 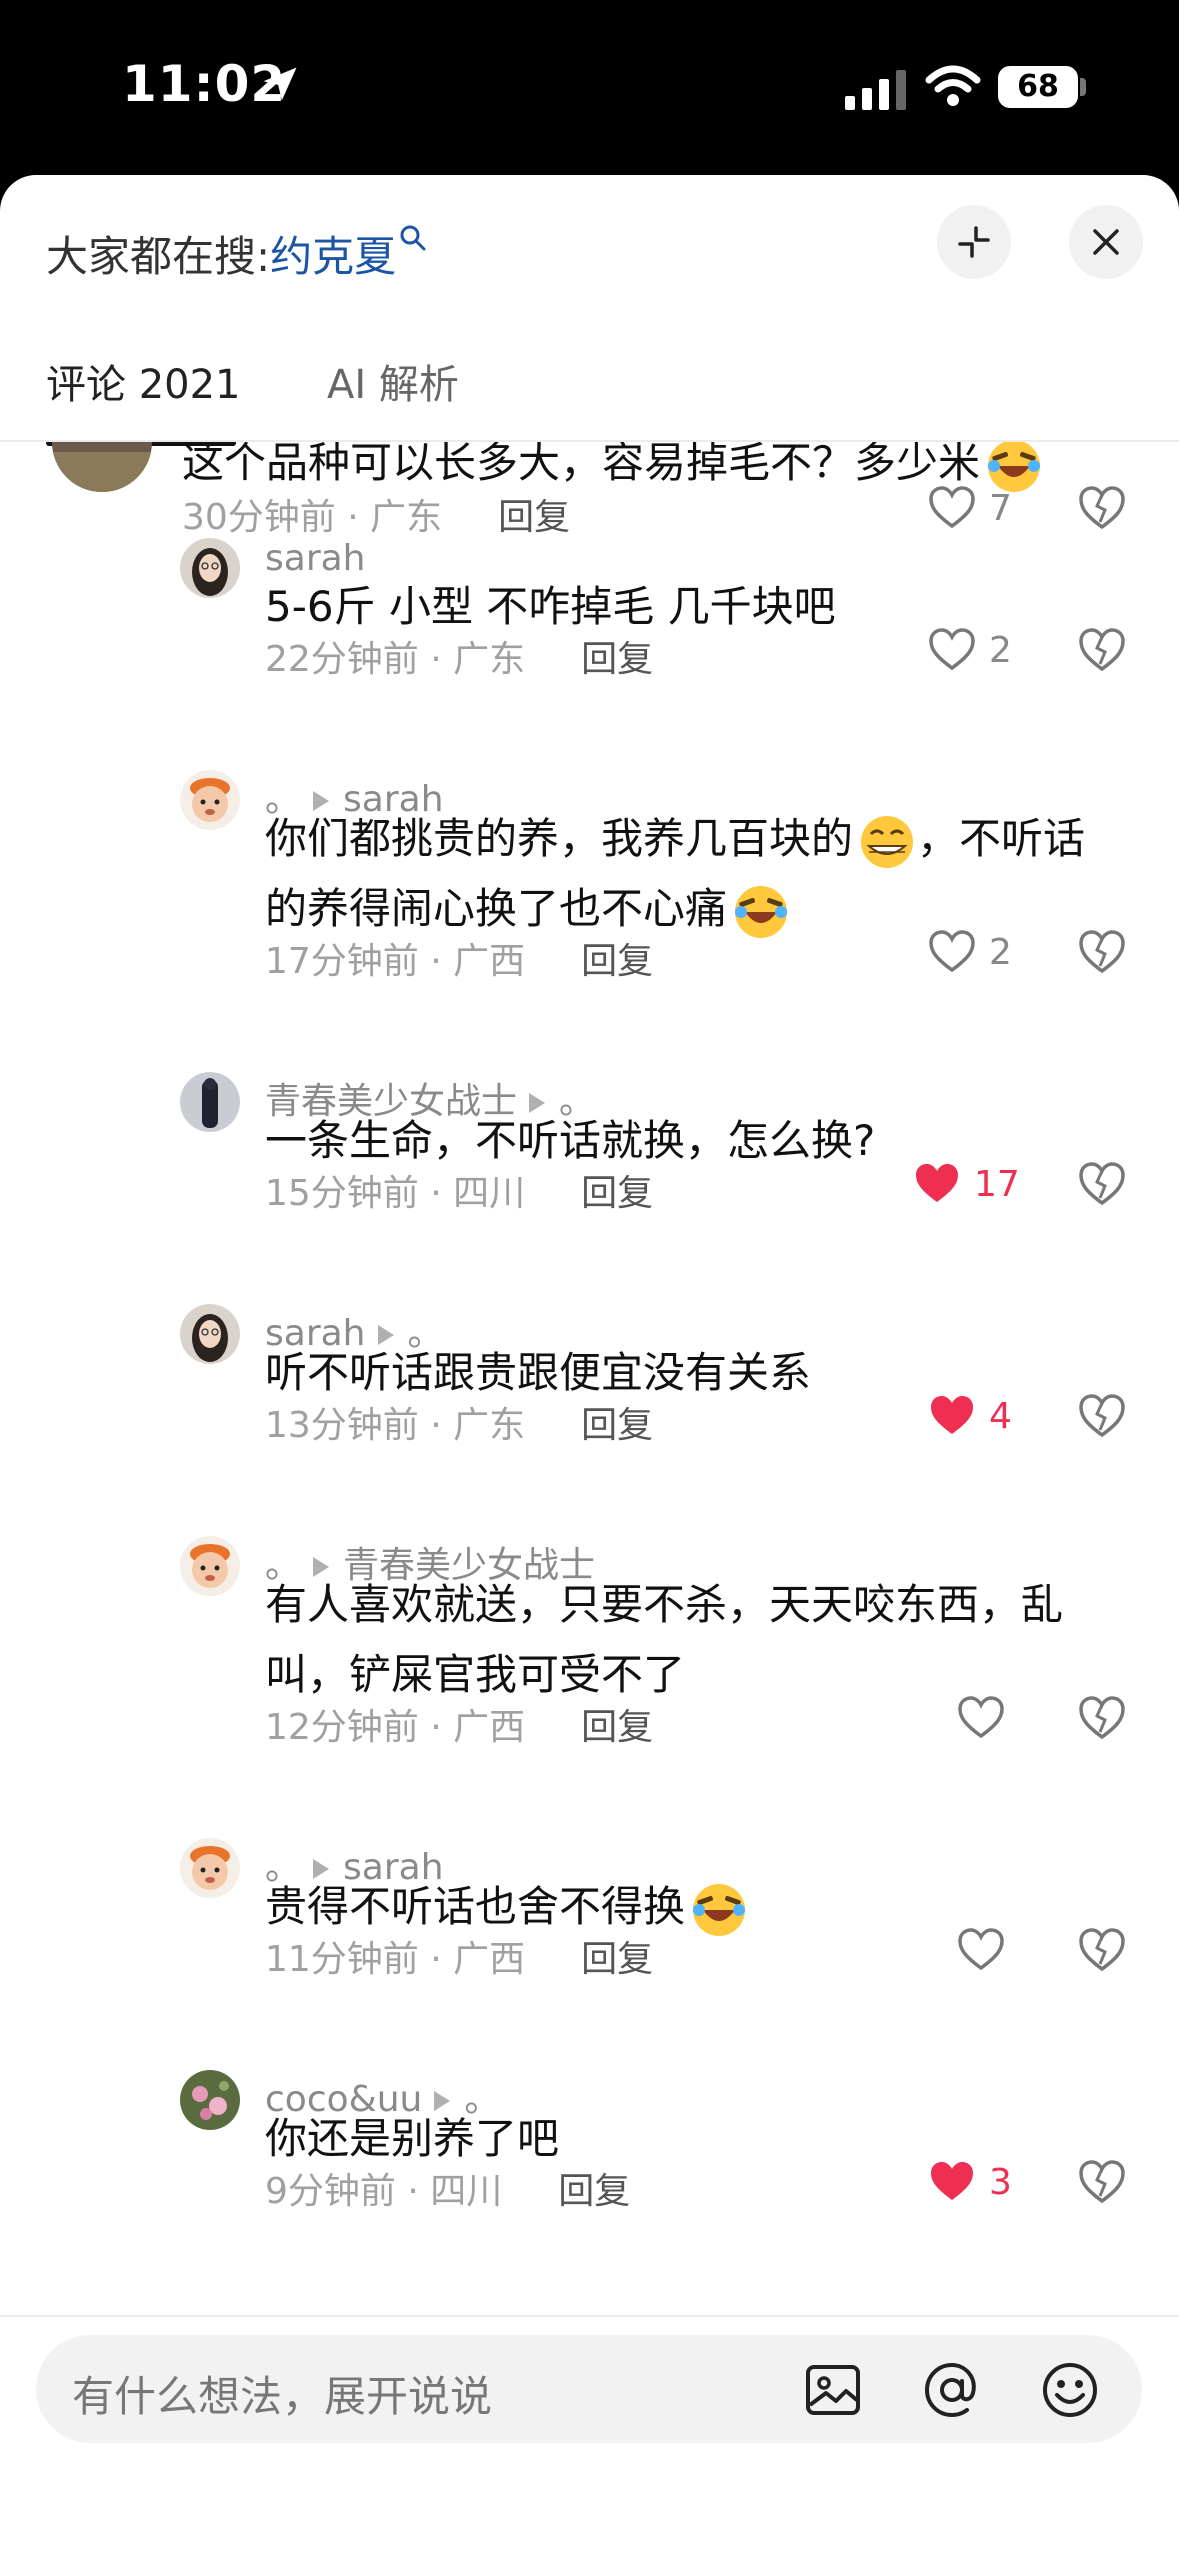 What do you see at coordinates (1000, 2182) in the screenshot?
I see `like-count: 3` at bounding box center [1000, 2182].